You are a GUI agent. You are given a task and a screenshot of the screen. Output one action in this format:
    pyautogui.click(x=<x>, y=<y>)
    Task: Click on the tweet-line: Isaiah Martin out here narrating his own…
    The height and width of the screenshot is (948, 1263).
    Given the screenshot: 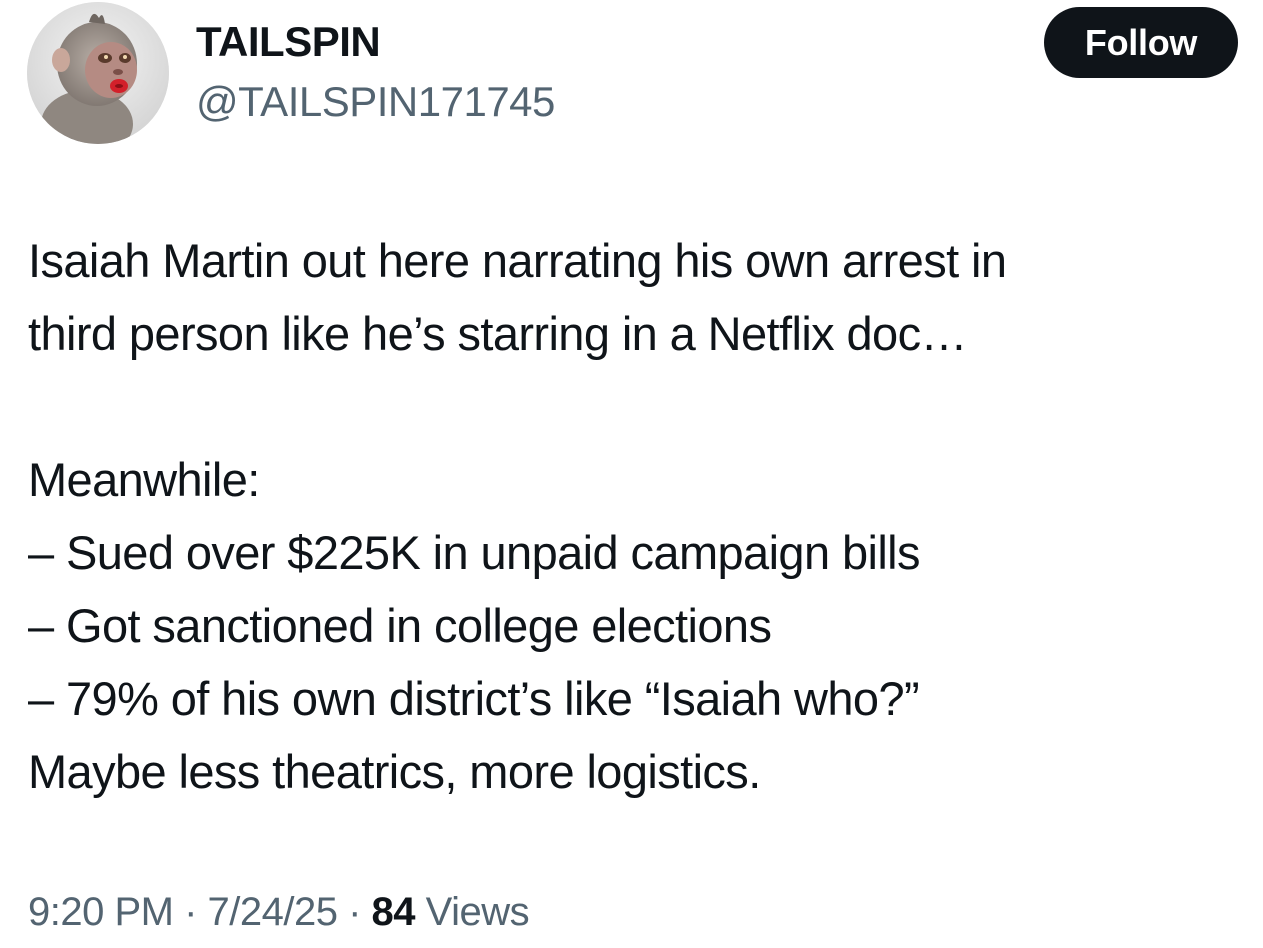 What is the action you would take?
    pyautogui.click(x=517, y=260)
    